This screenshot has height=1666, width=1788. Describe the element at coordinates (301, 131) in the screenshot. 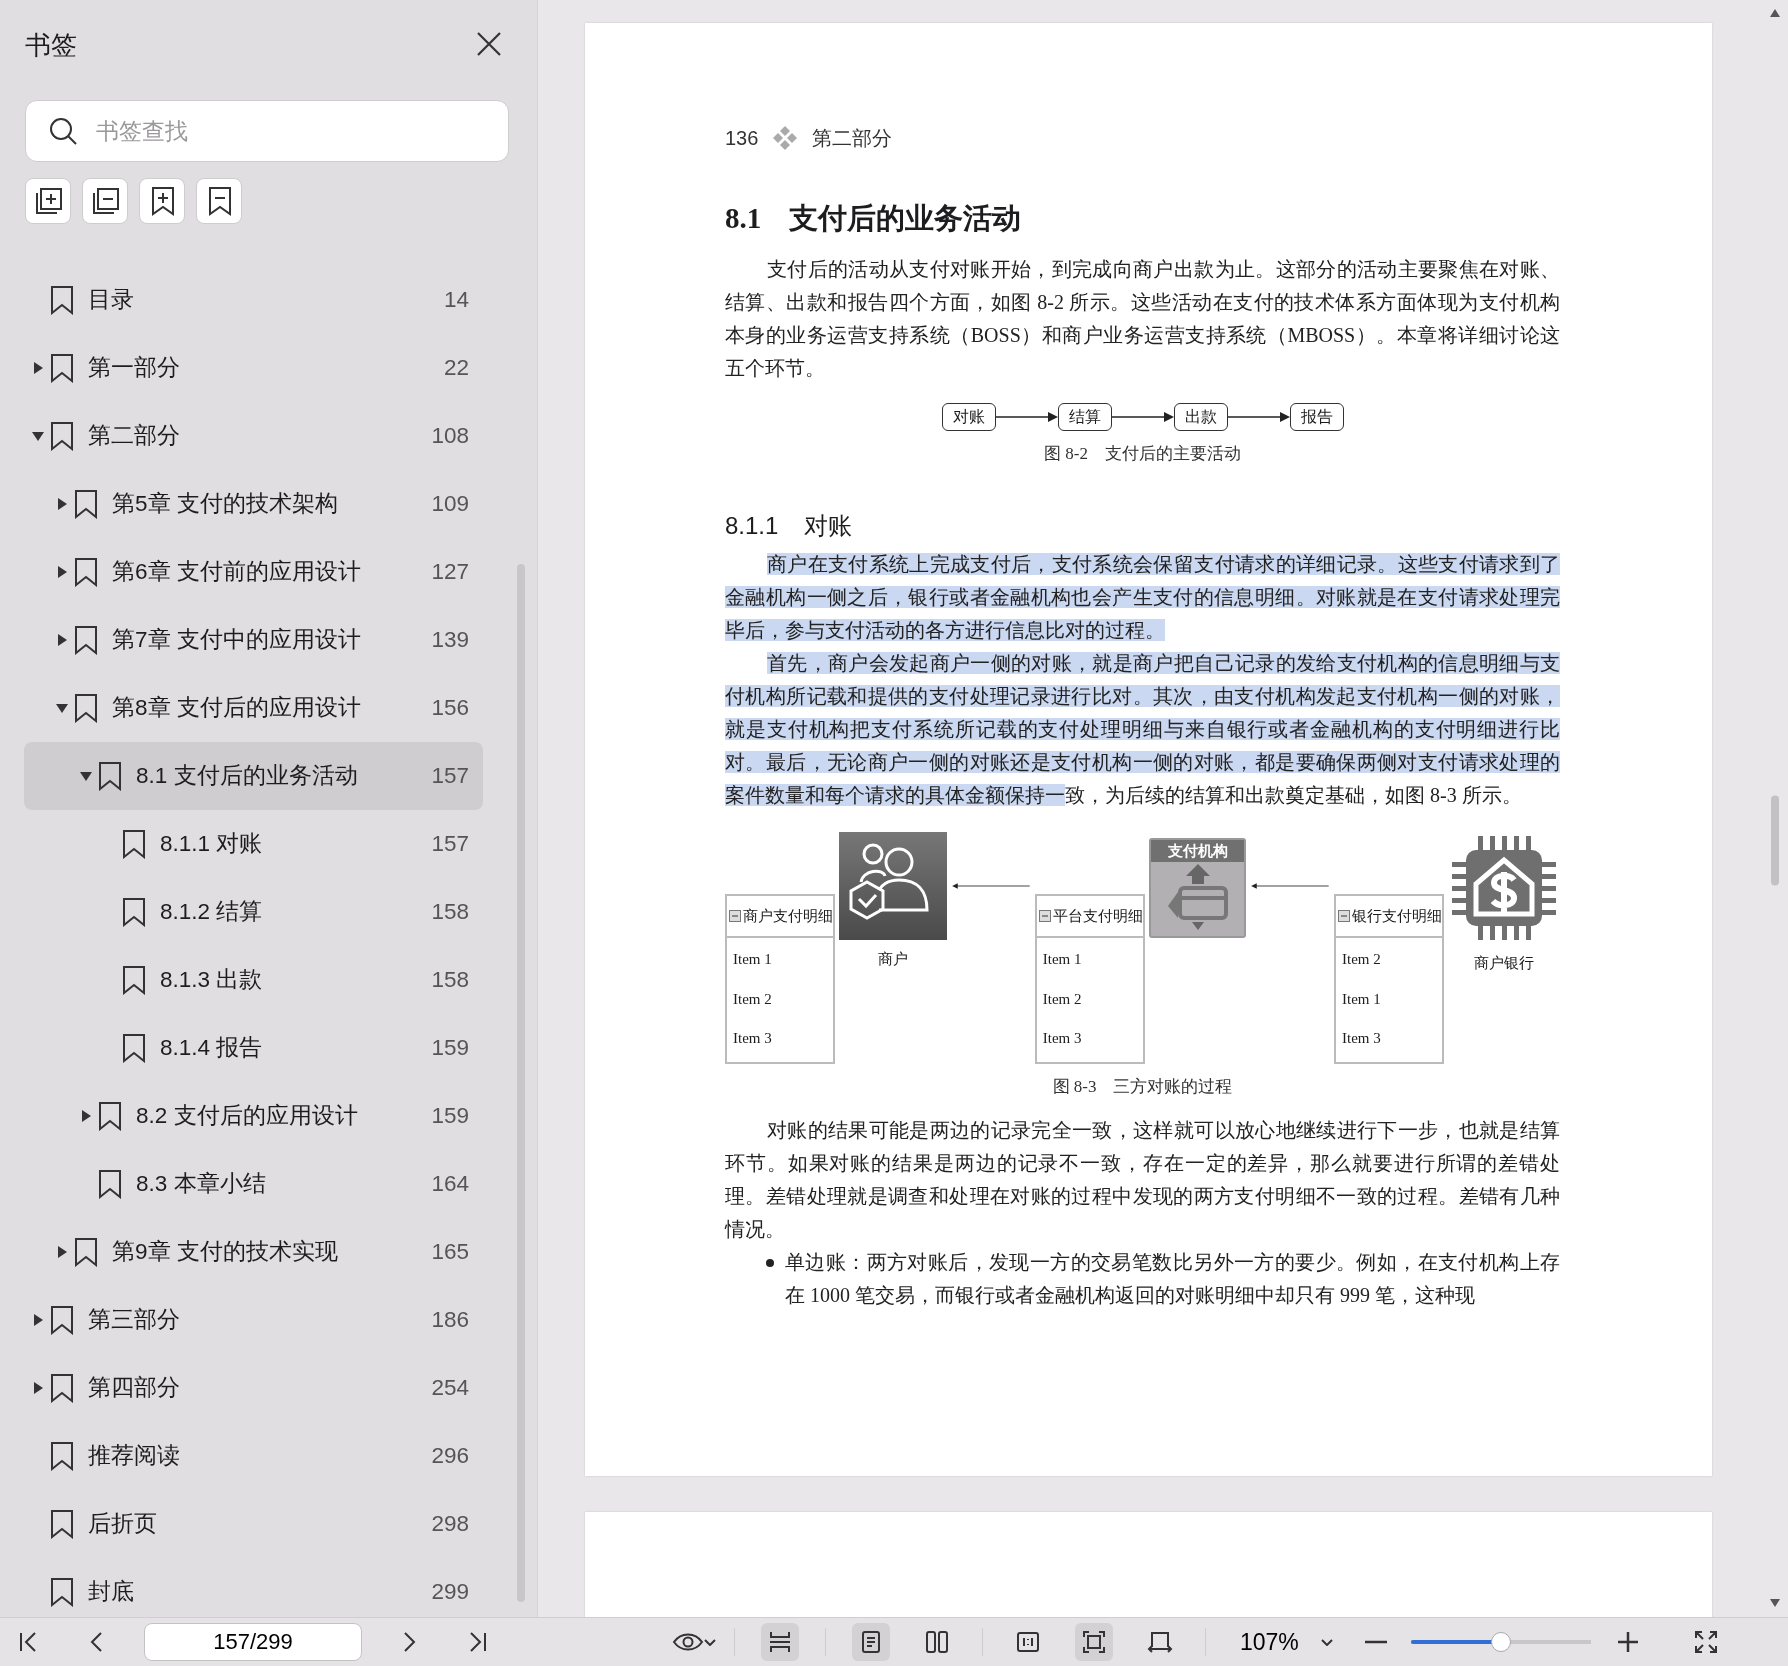

I see `search-input: 书签查找` at that location.